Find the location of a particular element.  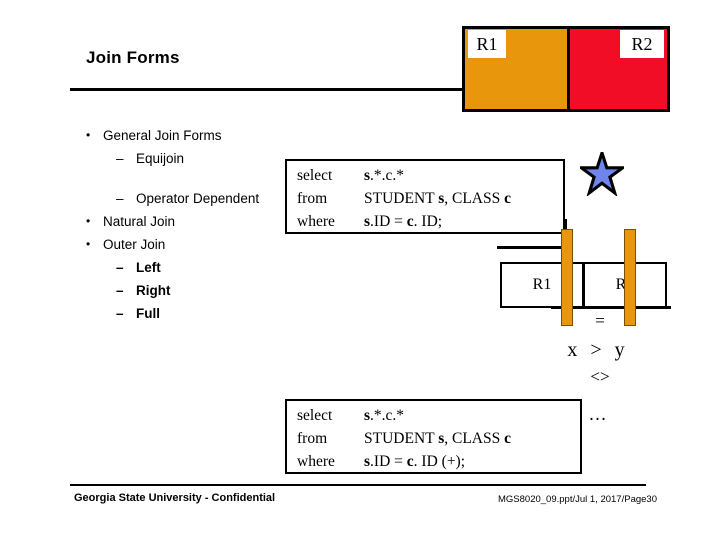

bullet-right: Right is located at coordinates (181, 294).